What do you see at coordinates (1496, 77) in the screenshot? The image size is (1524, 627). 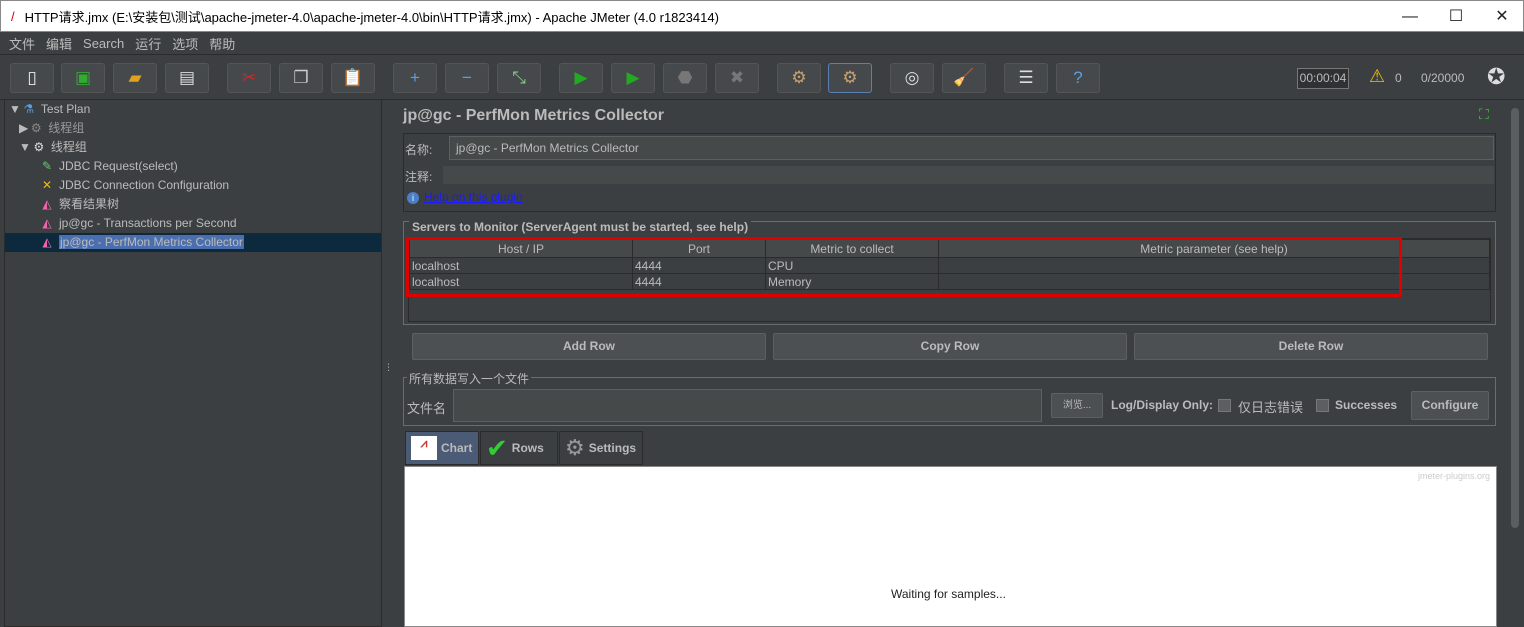 I see `remote-icon: ✪` at bounding box center [1496, 77].